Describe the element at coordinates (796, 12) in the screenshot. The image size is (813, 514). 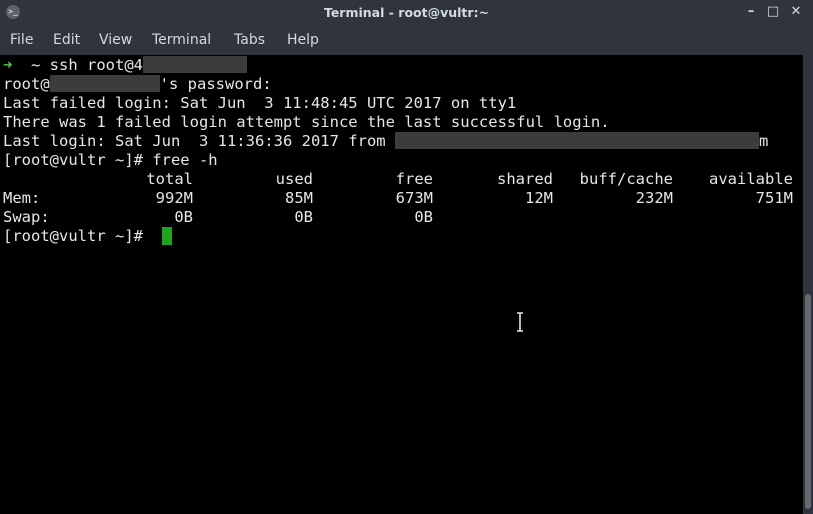
I see `close-button: ✕` at that location.